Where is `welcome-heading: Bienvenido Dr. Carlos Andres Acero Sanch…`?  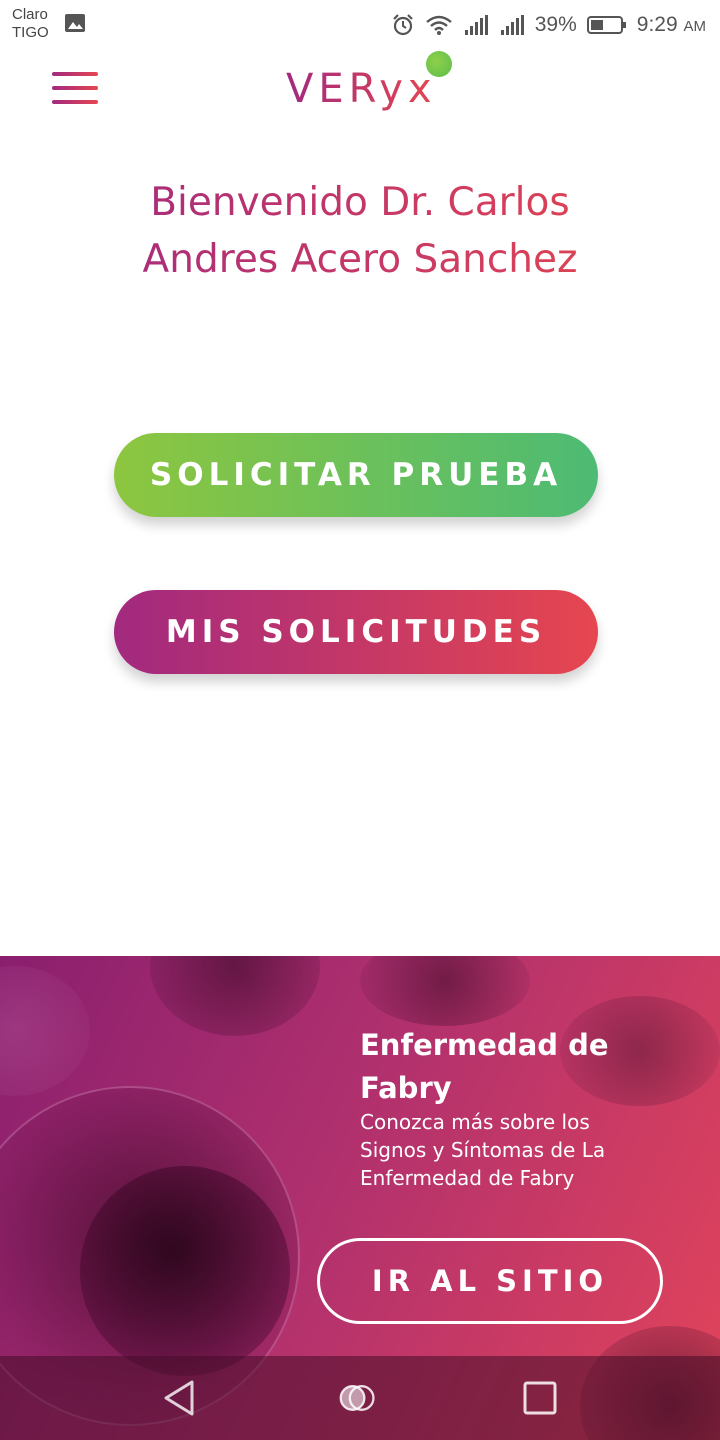
welcome-heading: Bienvenido Dr. Carlos Andres Acero Sanch… is located at coordinates (360, 231).